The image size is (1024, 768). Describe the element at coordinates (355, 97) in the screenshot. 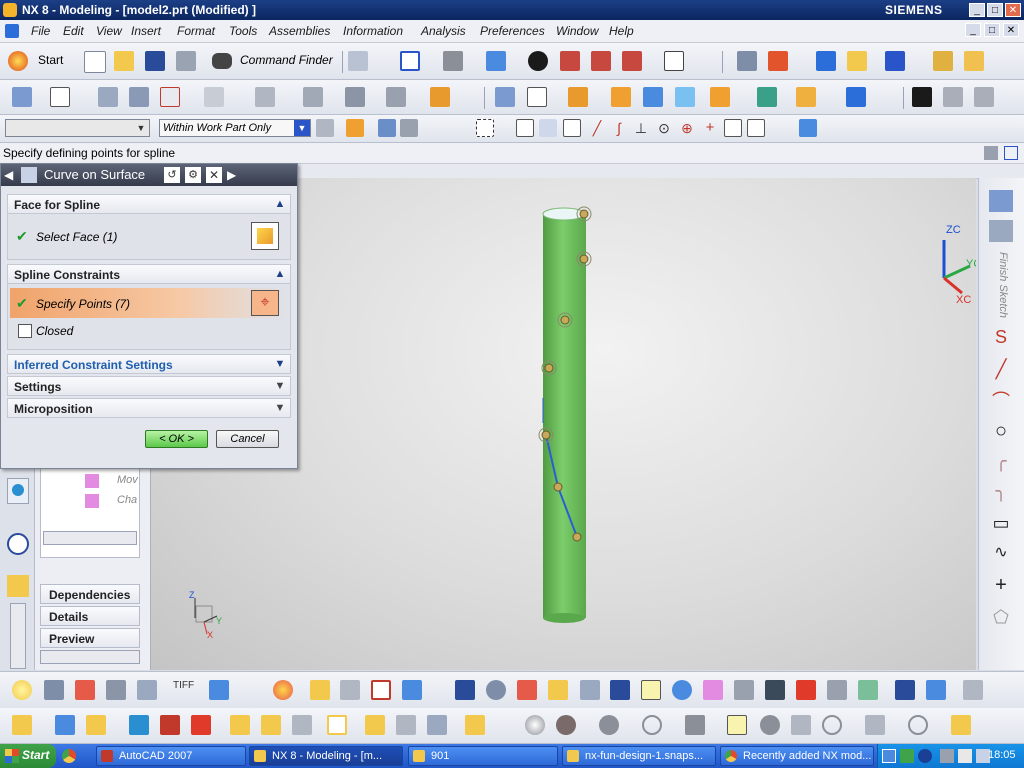

I see `offset-icon` at that location.